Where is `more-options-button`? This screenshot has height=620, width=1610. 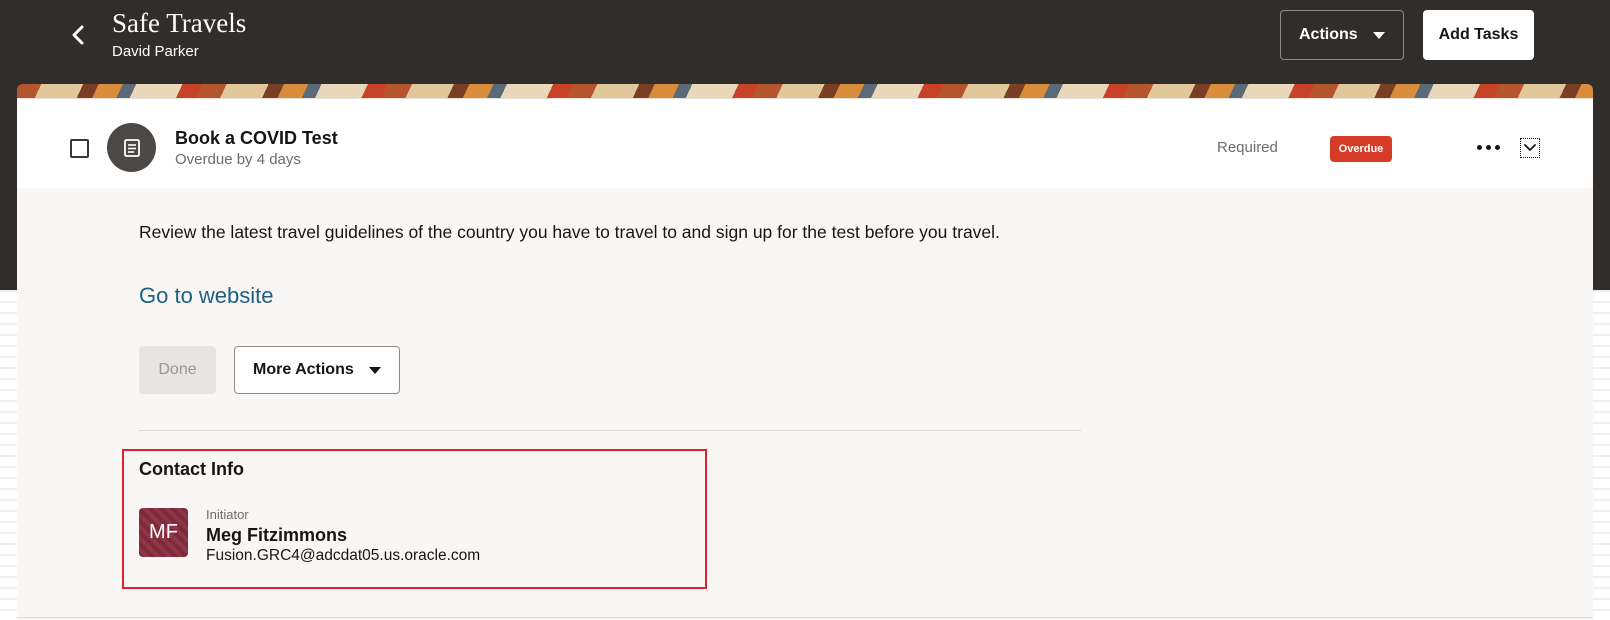 more-options-button is located at coordinates (1488, 147).